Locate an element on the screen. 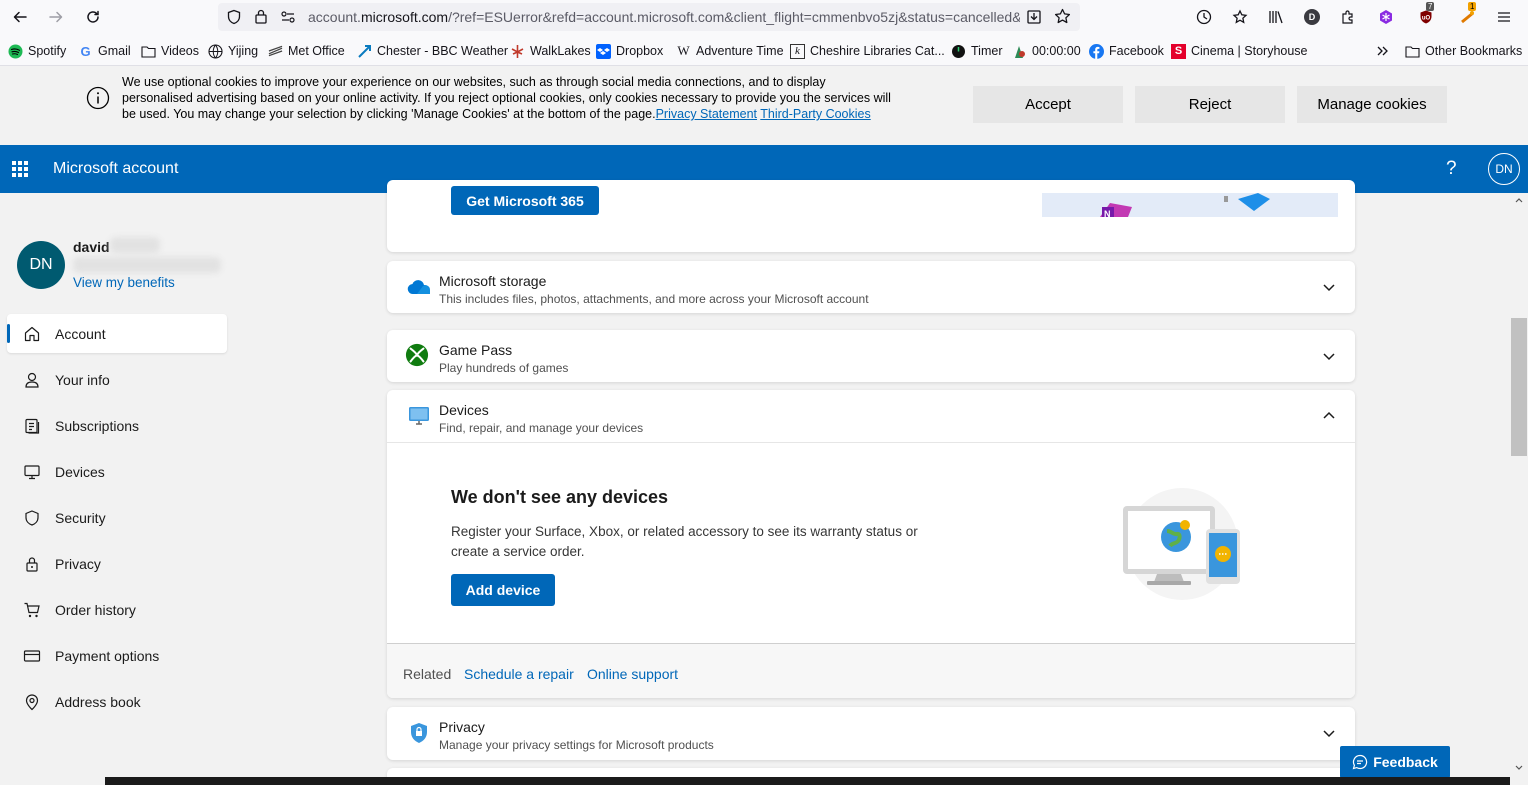 The width and height of the screenshot is (1528, 785). forward-icon is located at coordinates (56, 17).